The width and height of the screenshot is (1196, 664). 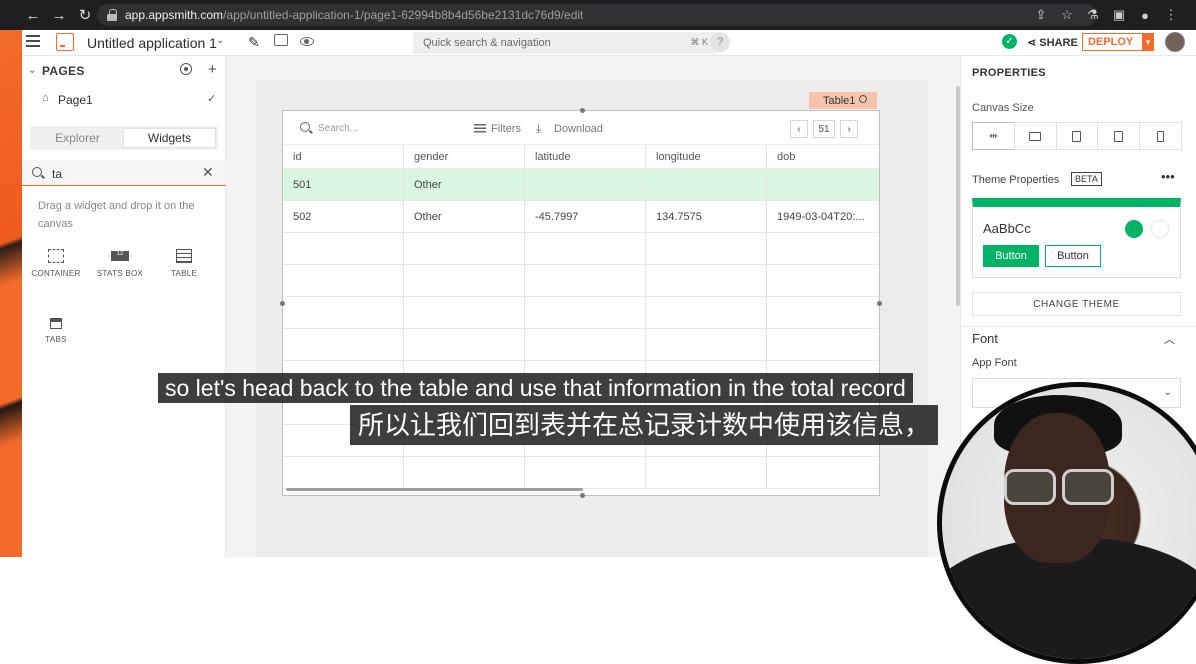 I want to click on share-button: ⋖ SHARE, so click(x=1052, y=42).